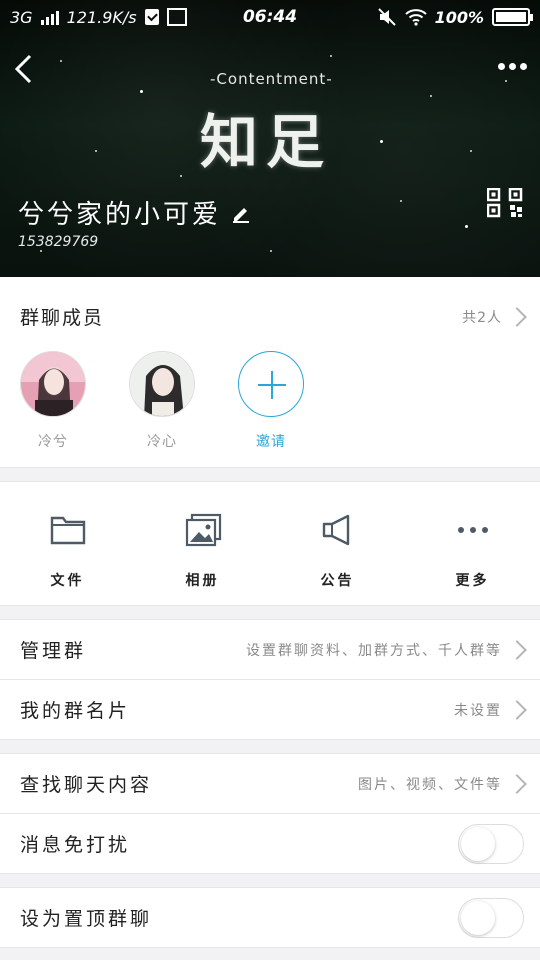 The height and width of the screenshot is (960, 540). I want to click on quick-actions: 文件 相册 公告 更多, so click(270, 544).